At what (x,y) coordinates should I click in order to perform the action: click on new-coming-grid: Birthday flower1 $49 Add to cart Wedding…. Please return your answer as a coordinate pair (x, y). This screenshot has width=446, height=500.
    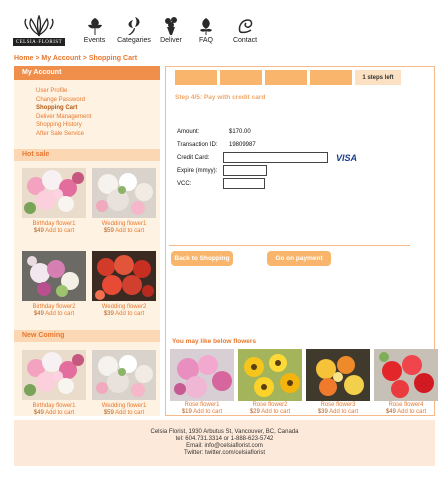
    Looking at the image, I should click on (87, 383).